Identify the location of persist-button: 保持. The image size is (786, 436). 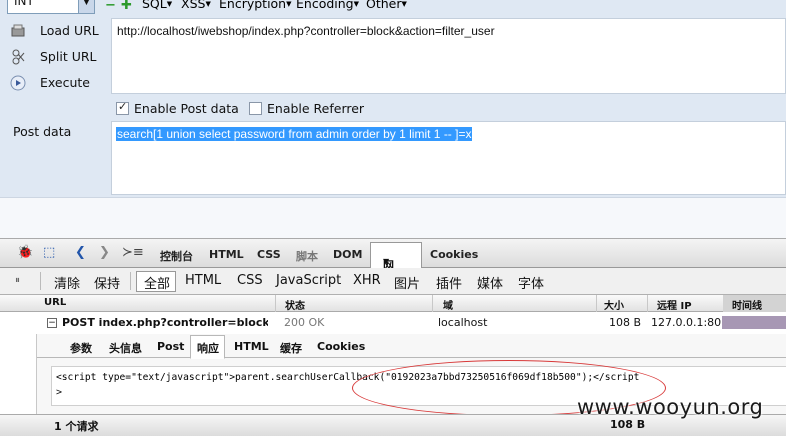
(107, 282).